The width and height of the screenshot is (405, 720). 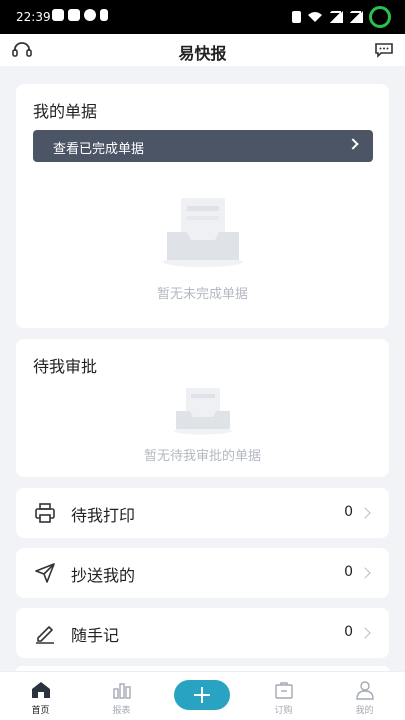 I want to click on user-icon, so click(x=365, y=690).